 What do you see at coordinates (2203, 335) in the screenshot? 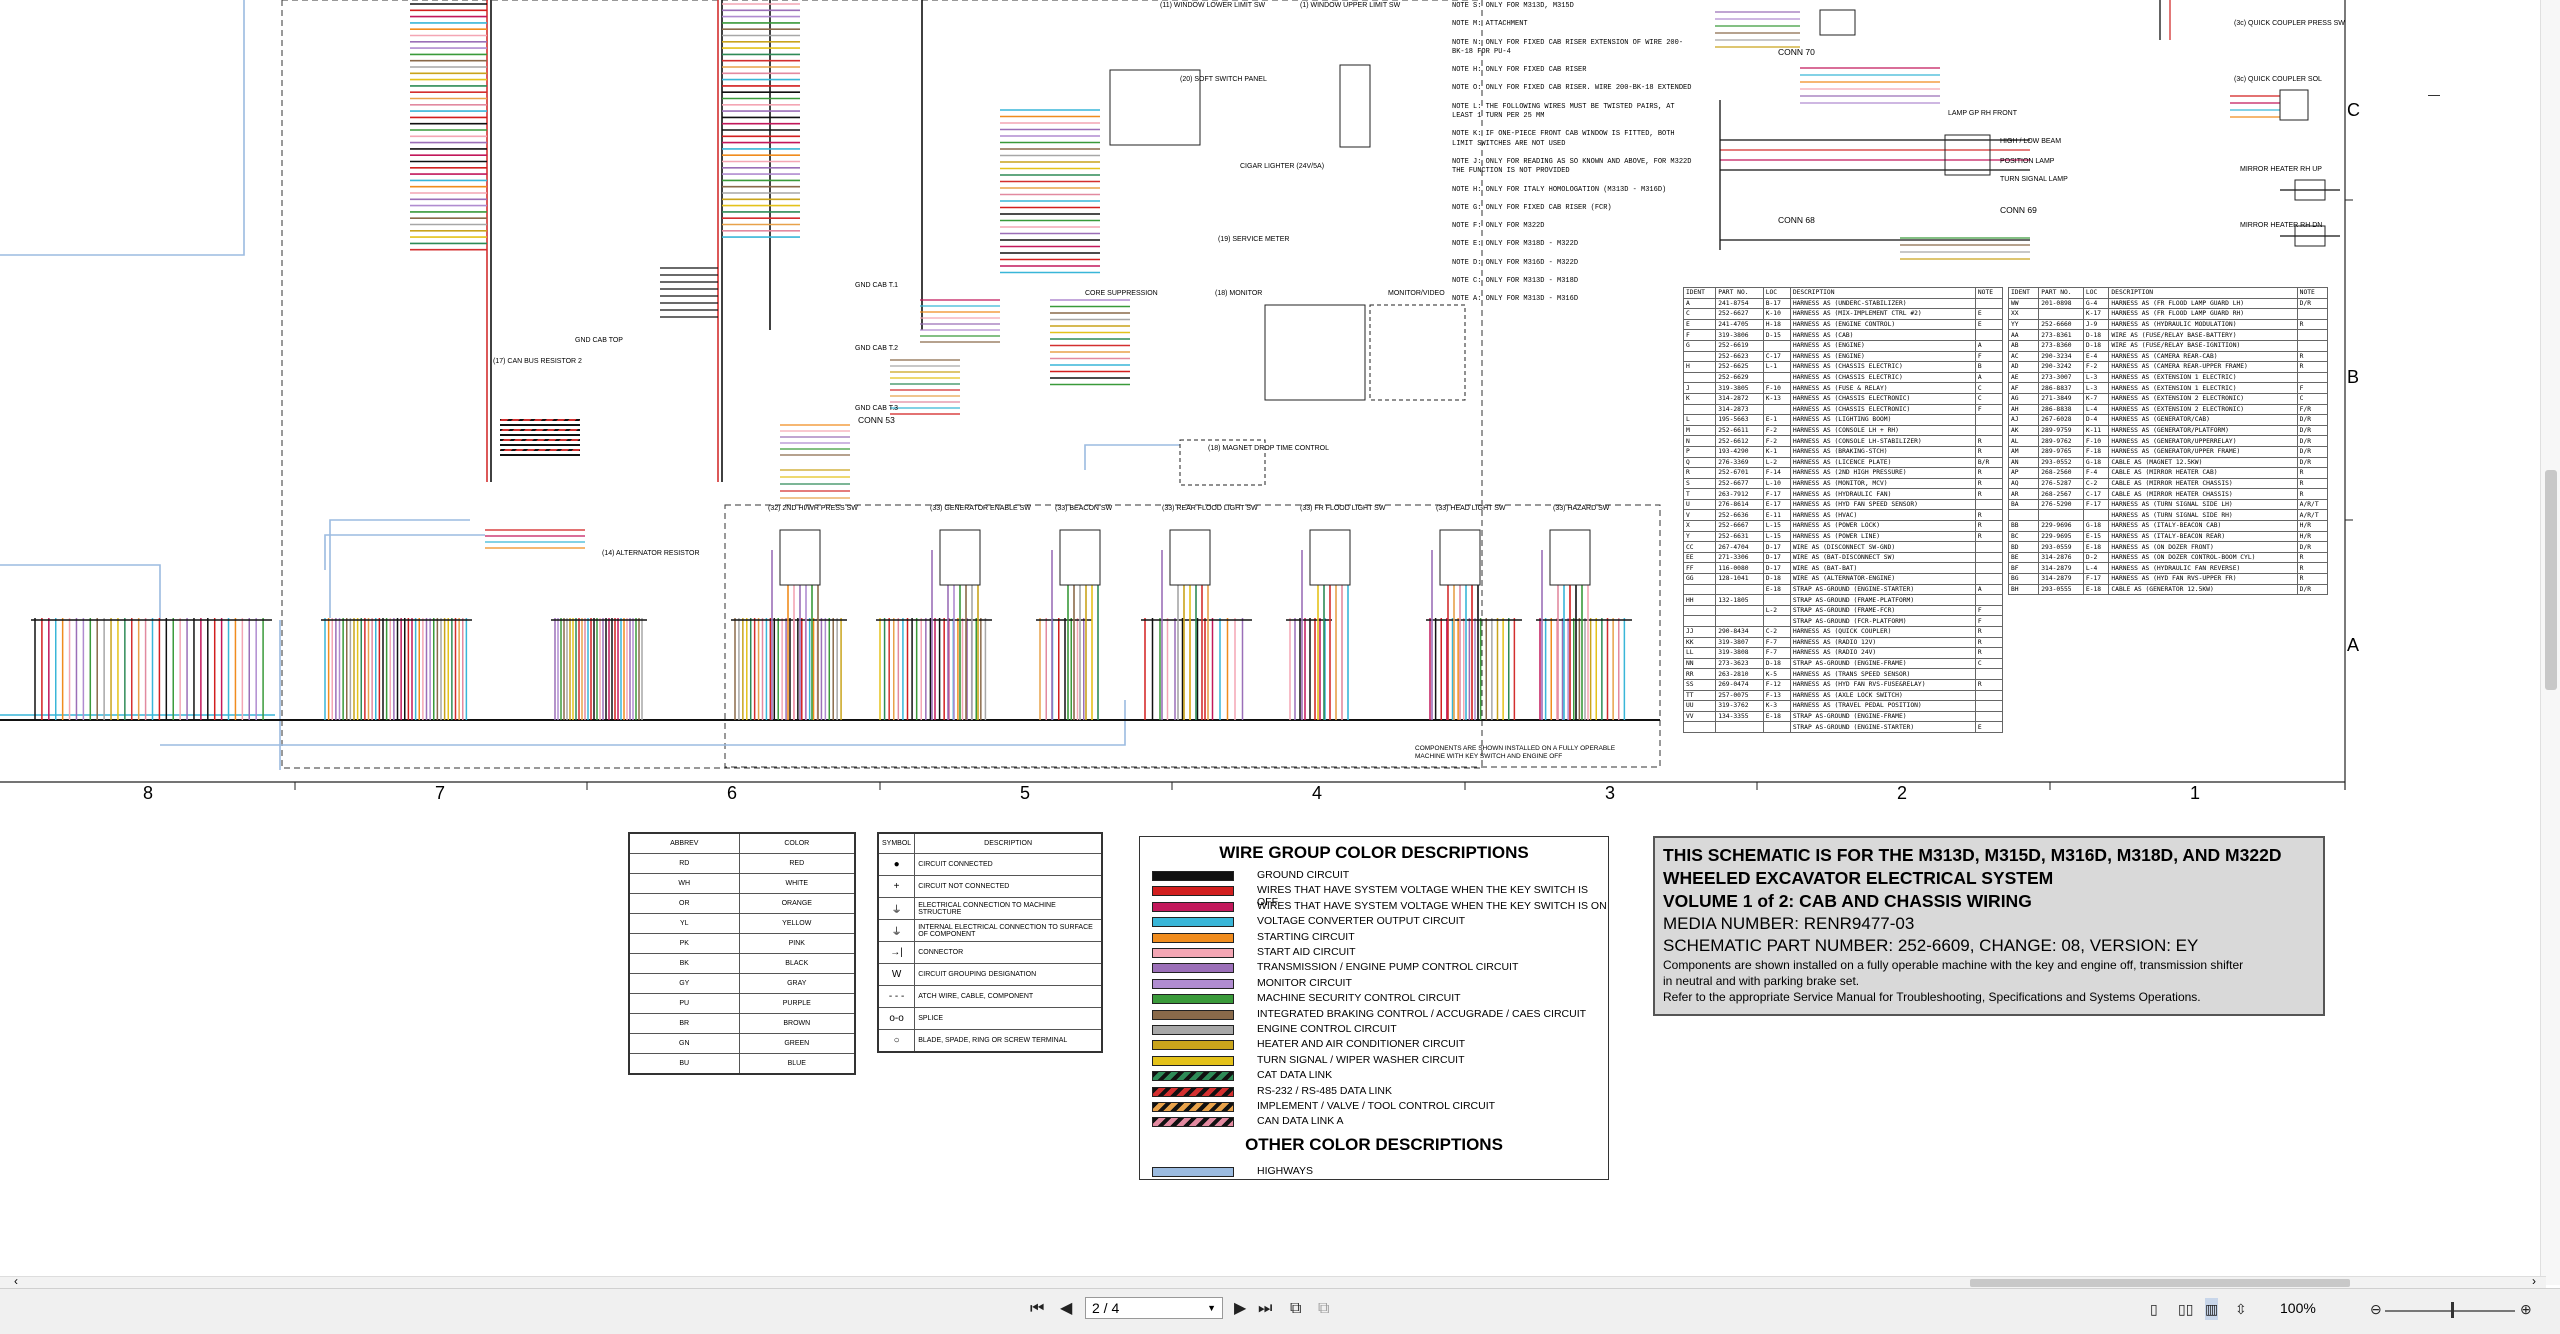
I see `table-cell: WIRE AS (FUSE/RELAY BASE-BATTERY)` at bounding box center [2203, 335].